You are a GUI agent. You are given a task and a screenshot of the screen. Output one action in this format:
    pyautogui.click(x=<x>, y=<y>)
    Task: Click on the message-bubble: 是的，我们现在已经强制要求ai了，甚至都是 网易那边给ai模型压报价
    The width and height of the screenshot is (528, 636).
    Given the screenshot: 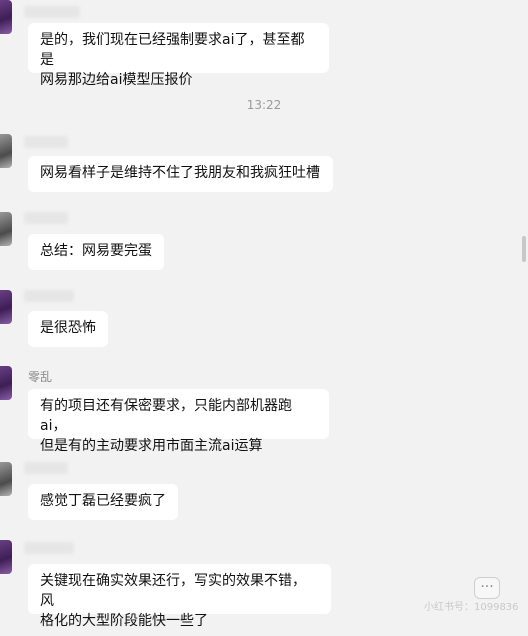 What is the action you would take?
    pyautogui.click(x=178, y=55)
    